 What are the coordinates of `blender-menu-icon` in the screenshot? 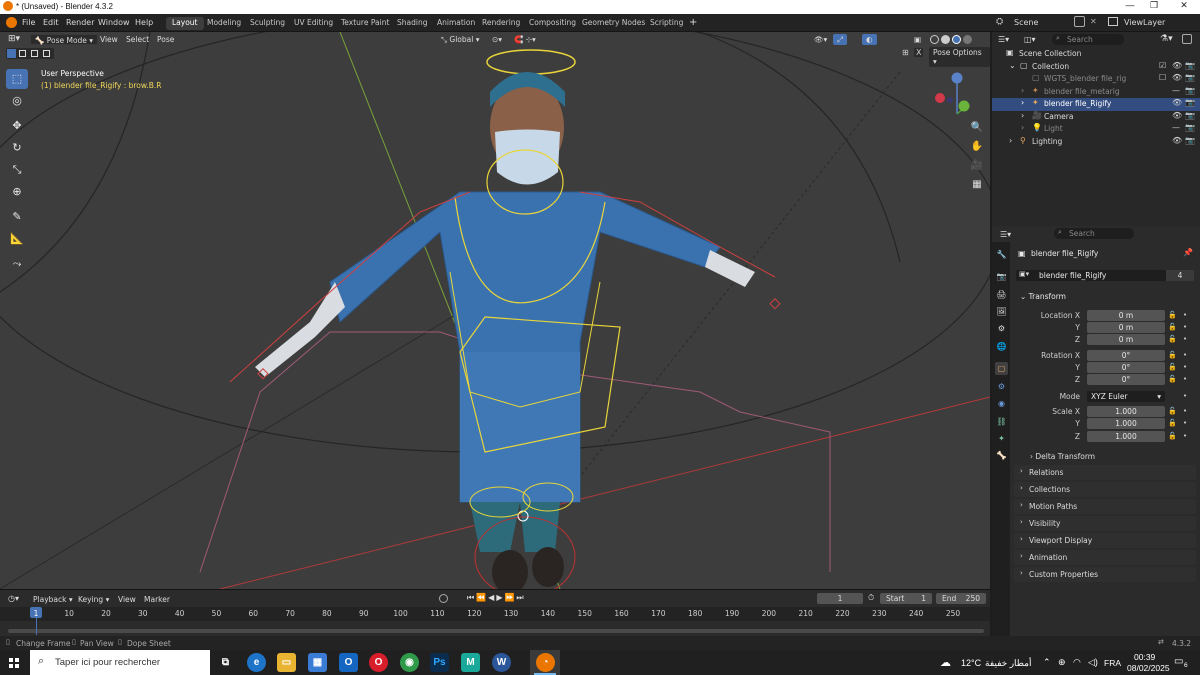 It's located at (11, 22).